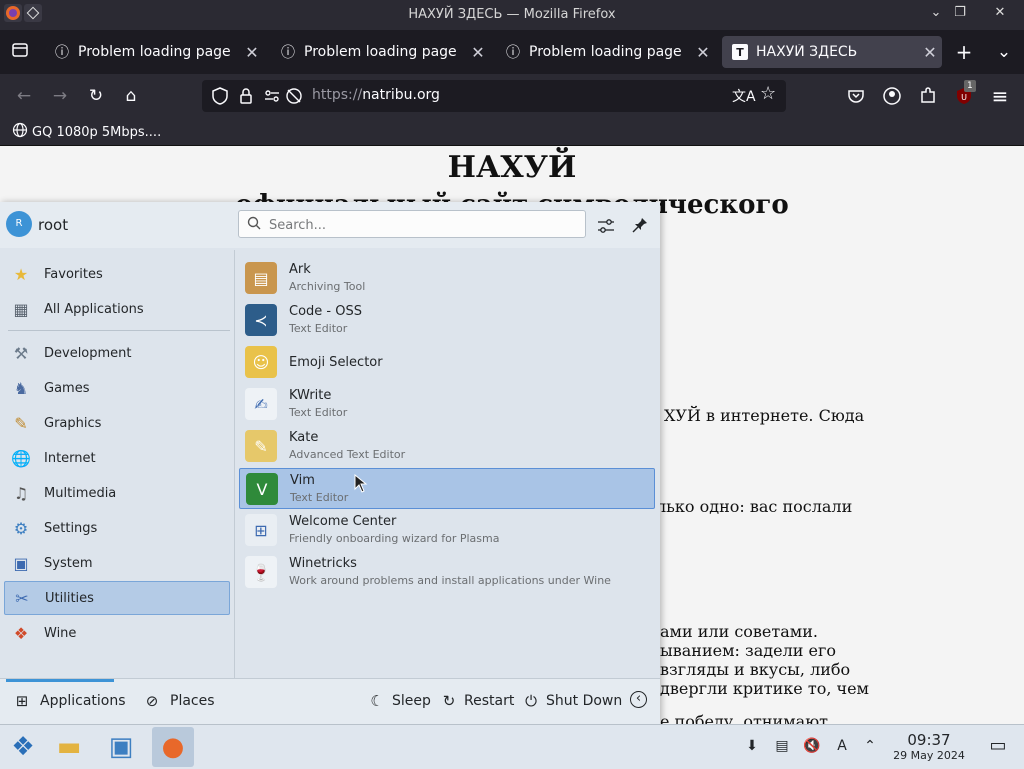 The image size is (1024, 769). Describe the element at coordinates (929, 755) in the screenshot. I see `clock-date: 29 May 2024` at that location.